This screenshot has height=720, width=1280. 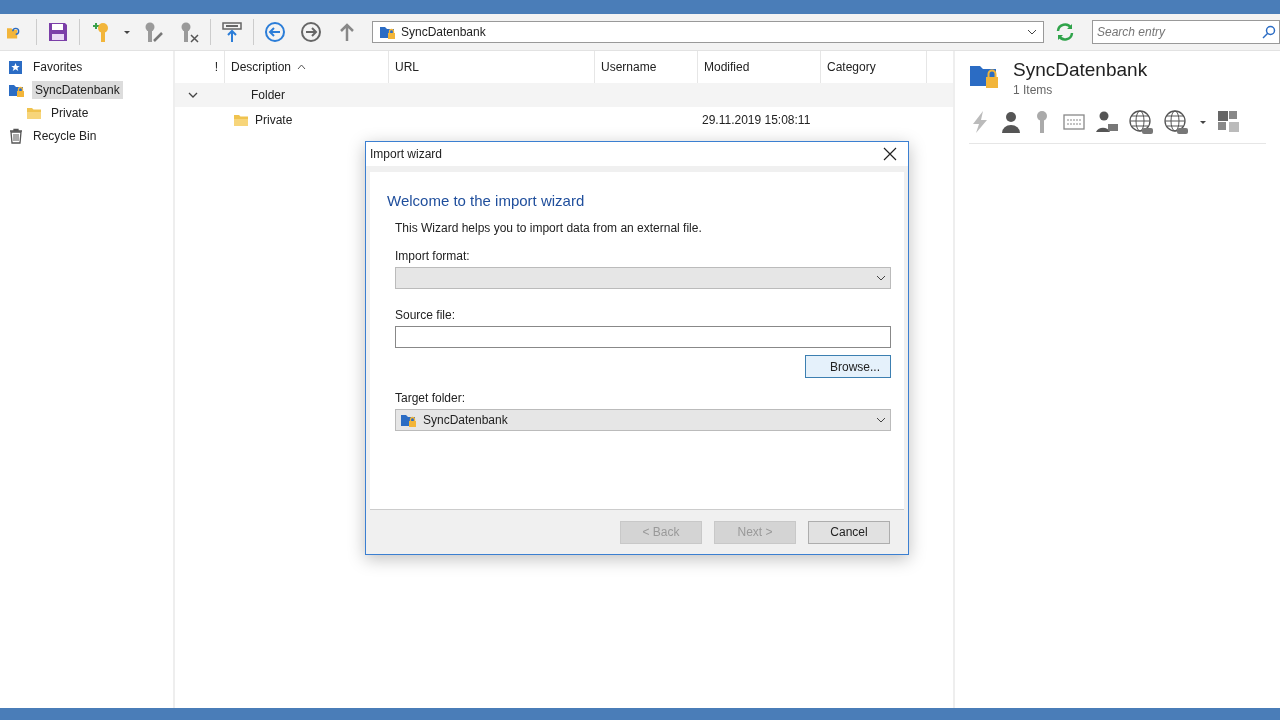 What do you see at coordinates (1269, 32) in the screenshot?
I see `search-icon` at bounding box center [1269, 32].